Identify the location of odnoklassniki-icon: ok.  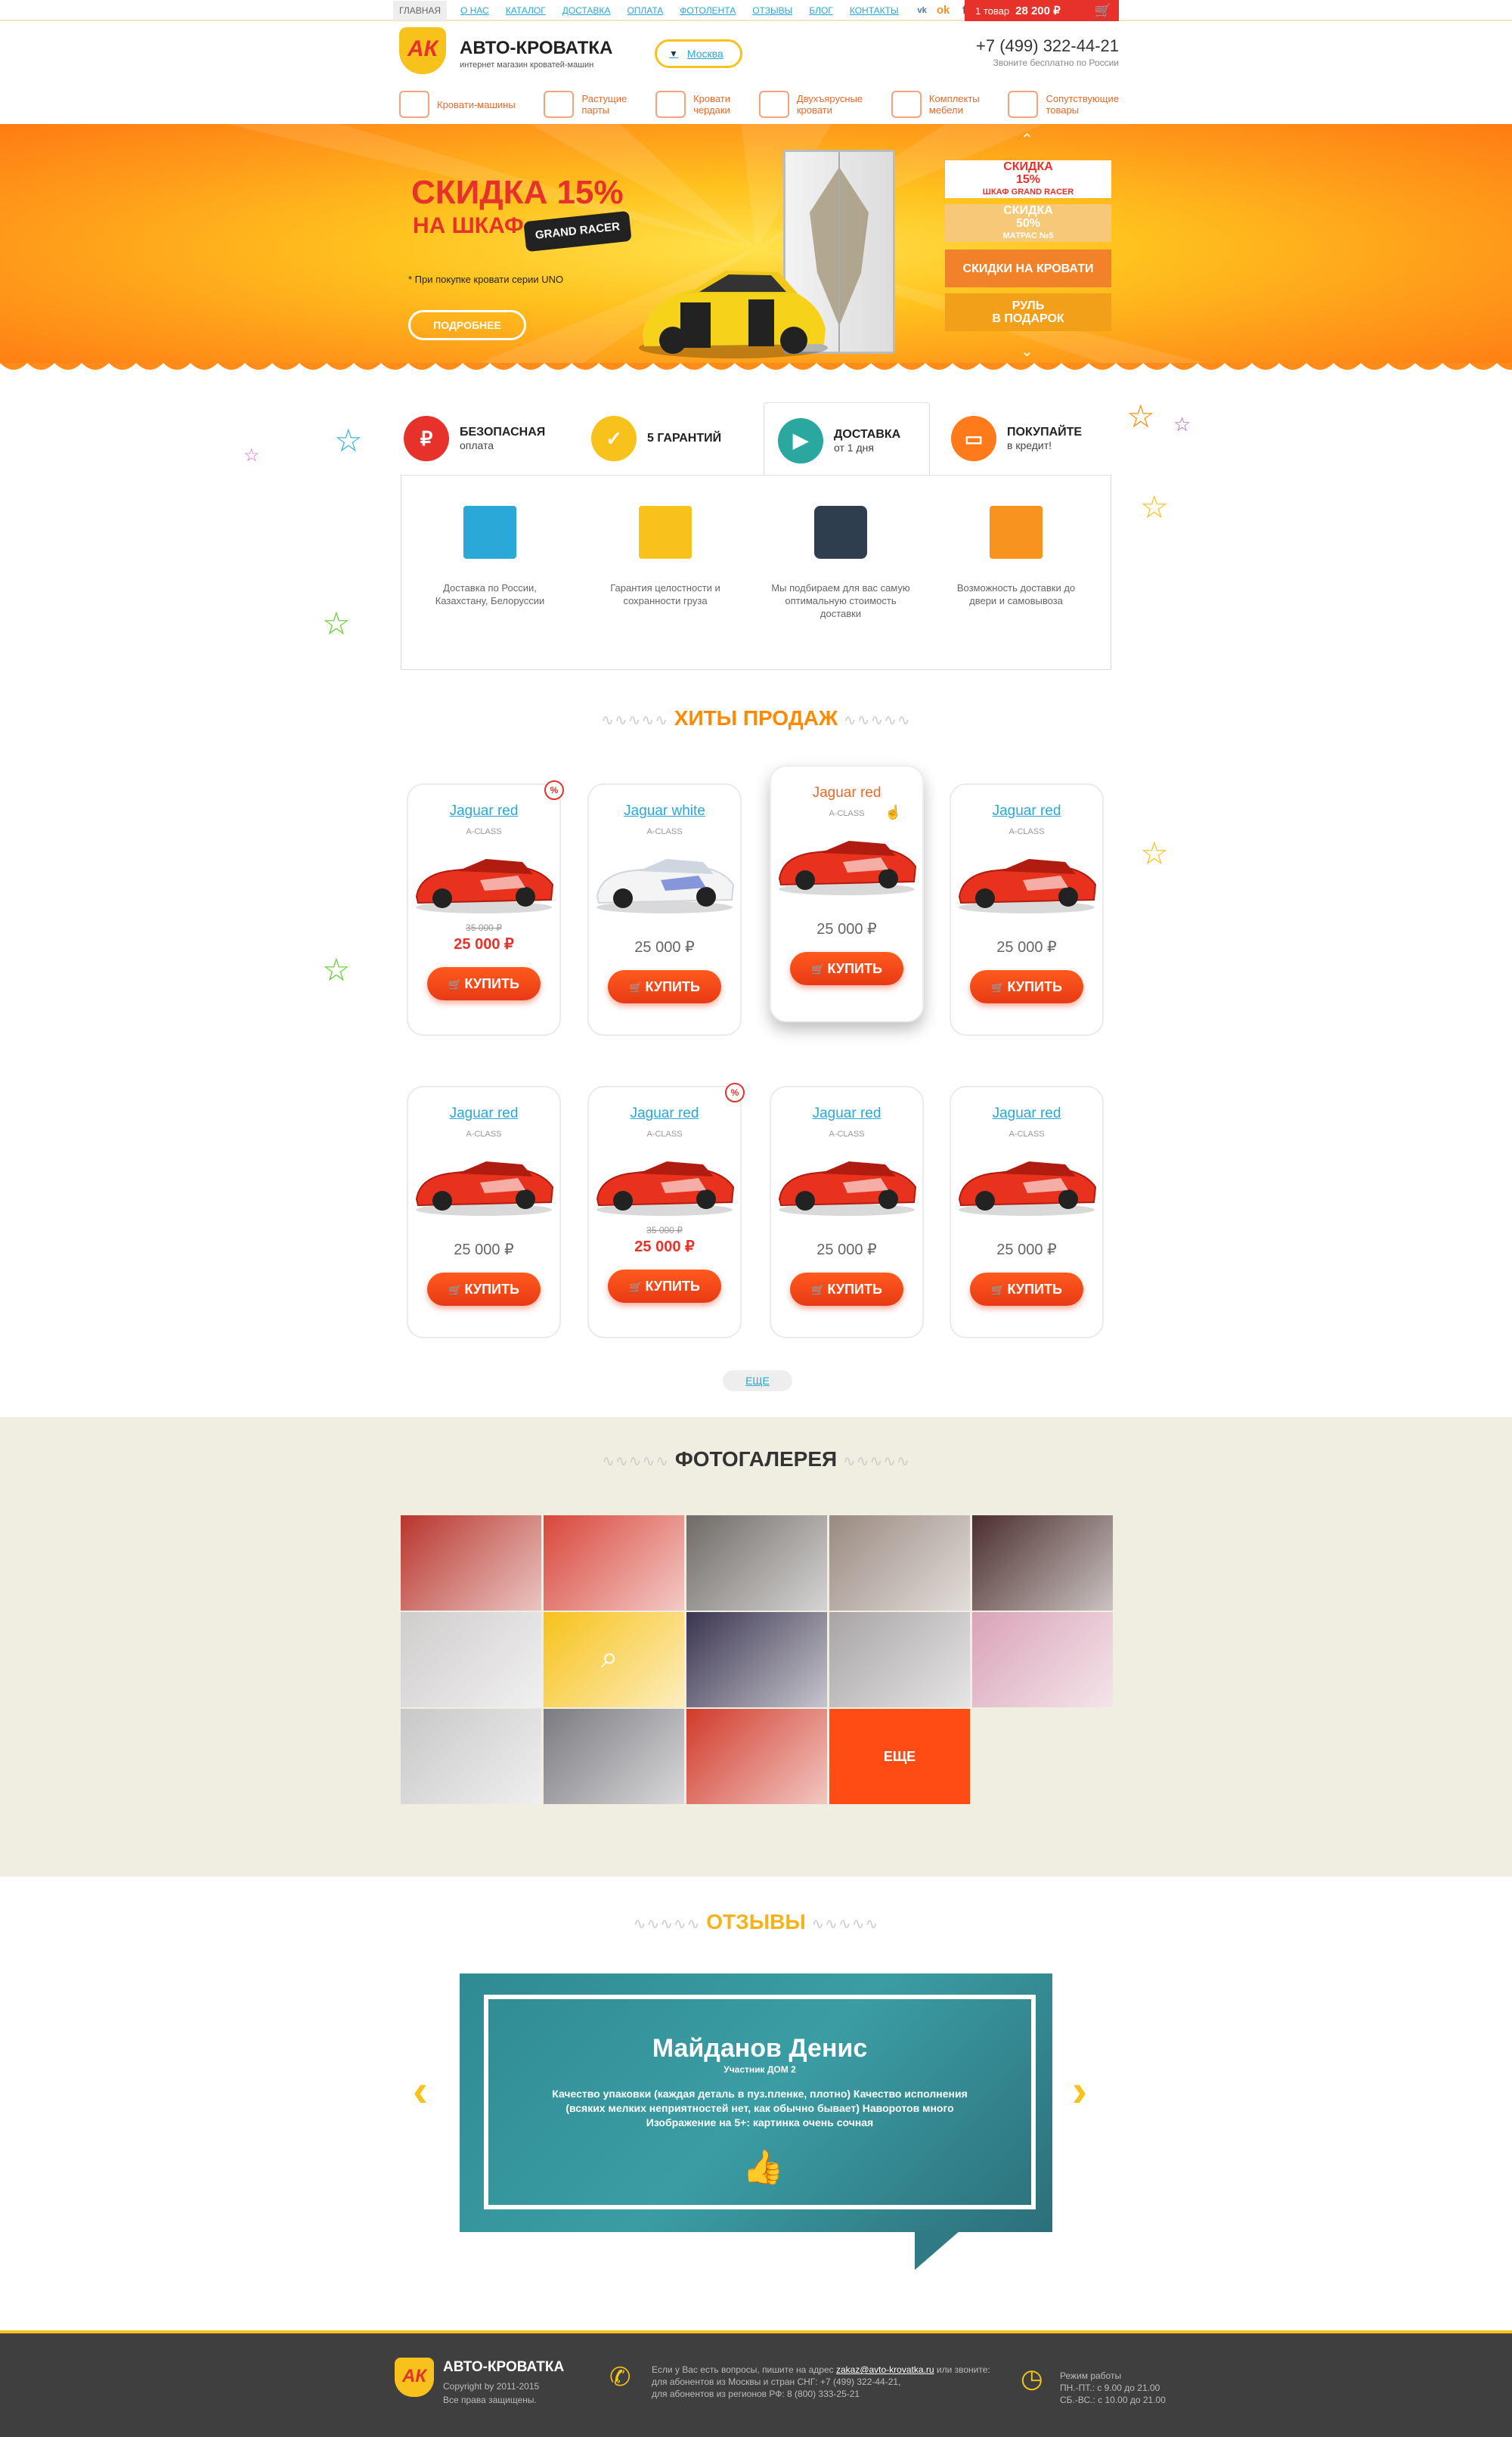
(943, 10).